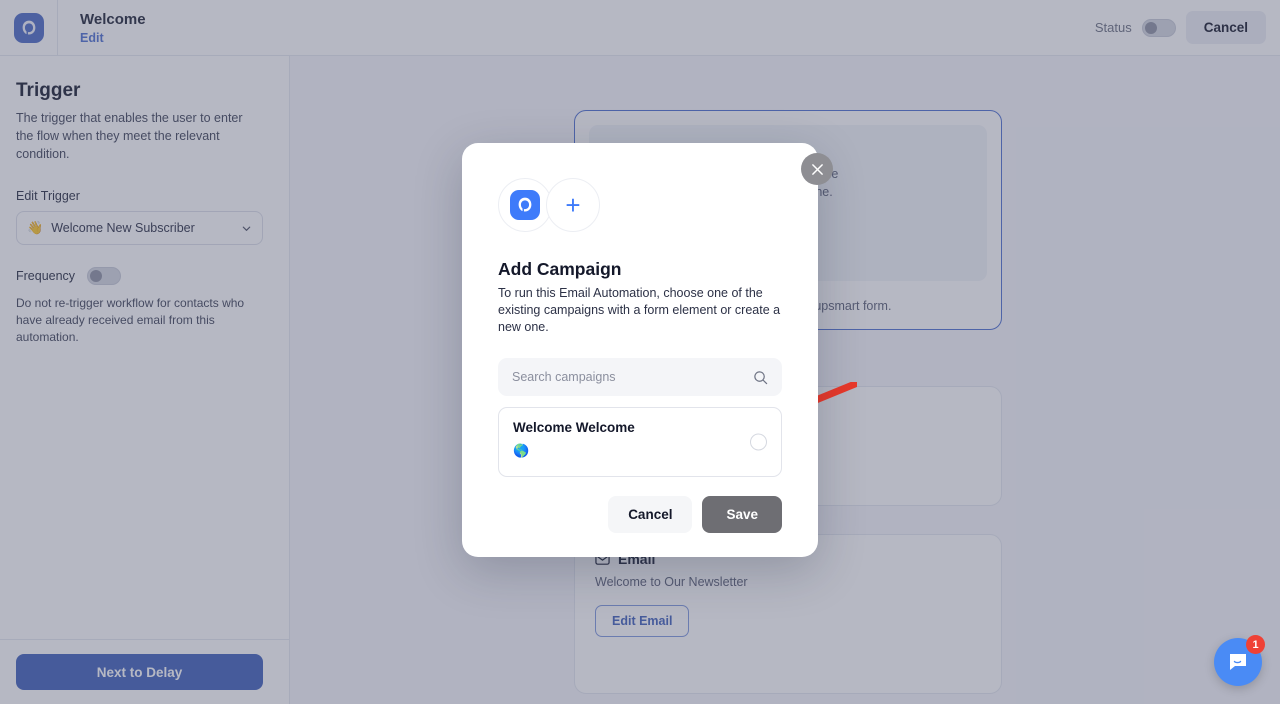  Describe the element at coordinates (640, 442) in the screenshot. I see `campaign-list-item: Welcome Welcome 🌎` at that location.